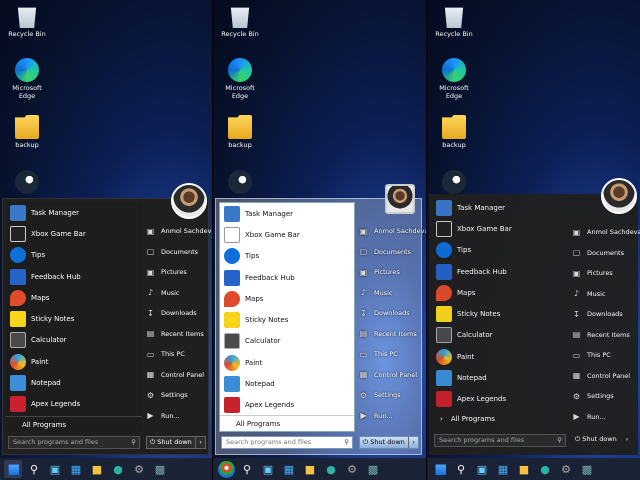 The height and width of the screenshot is (480, 640). I want to click on search-button: ⚲, so click(461, 469).